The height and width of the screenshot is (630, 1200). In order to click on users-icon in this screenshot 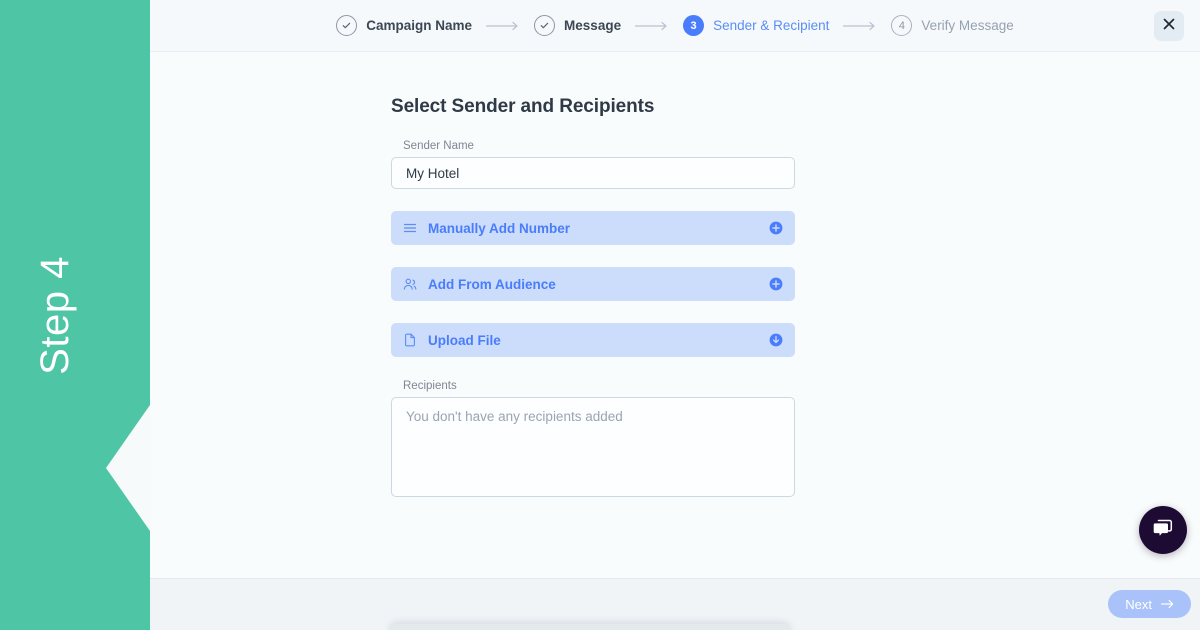, I will do `click(410, 284)`.